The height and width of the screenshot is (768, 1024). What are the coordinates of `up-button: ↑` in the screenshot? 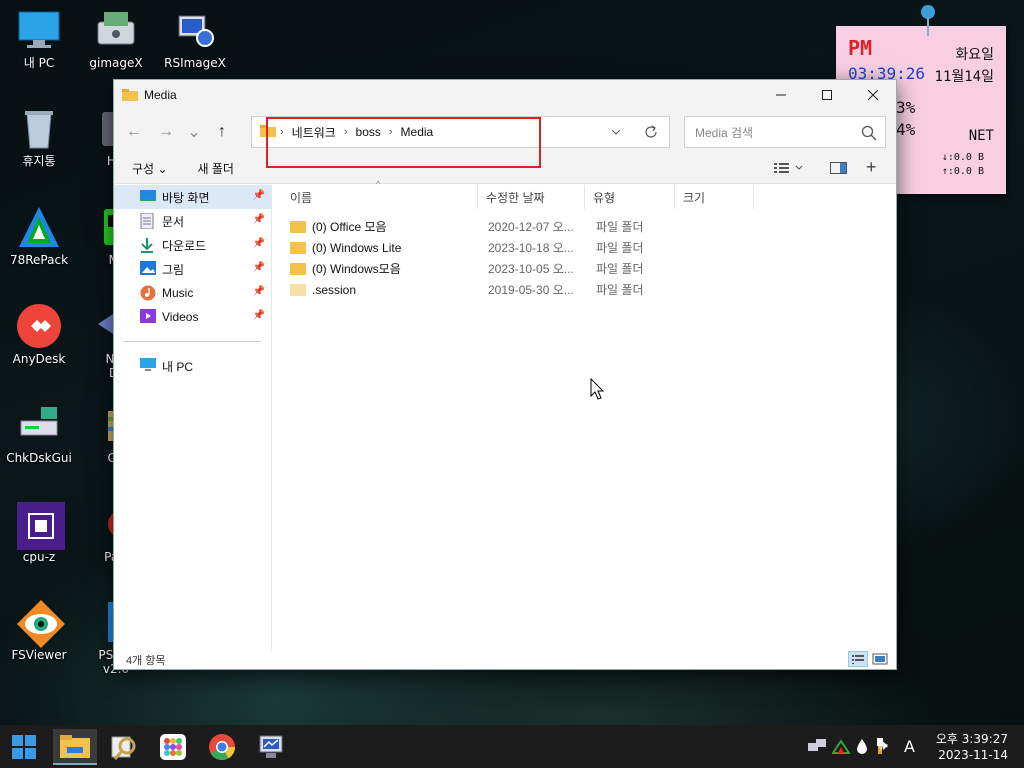 It's located at (222, 132).